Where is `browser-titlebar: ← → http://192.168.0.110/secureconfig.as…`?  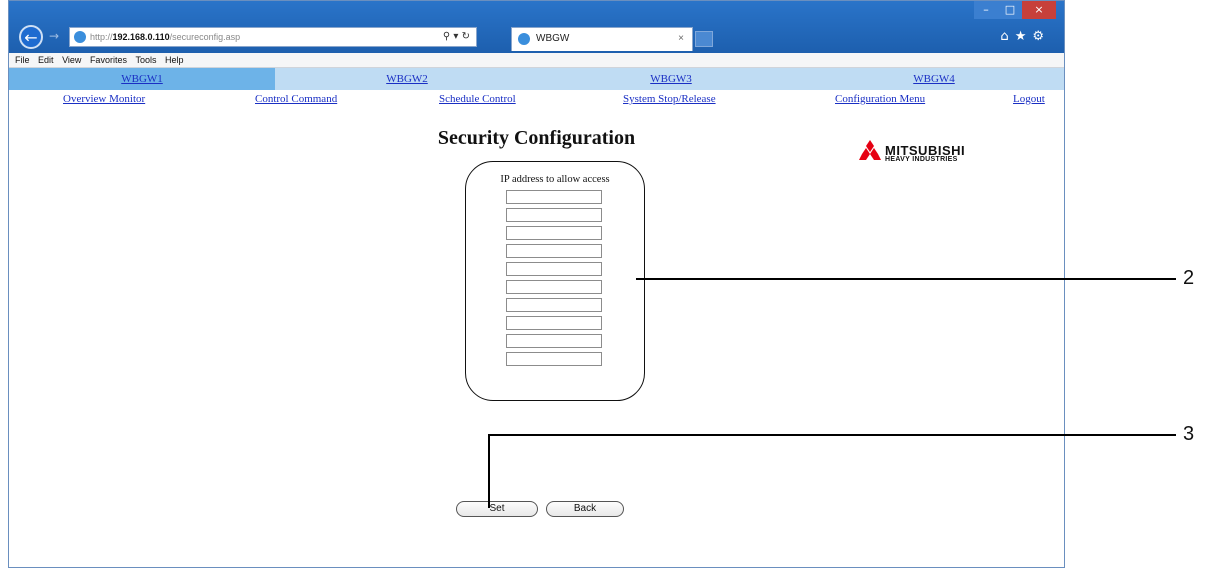 browser-titlebar: ← → http://192.168.0.110/secureconfig.as… is located at coordinates (536, 27).